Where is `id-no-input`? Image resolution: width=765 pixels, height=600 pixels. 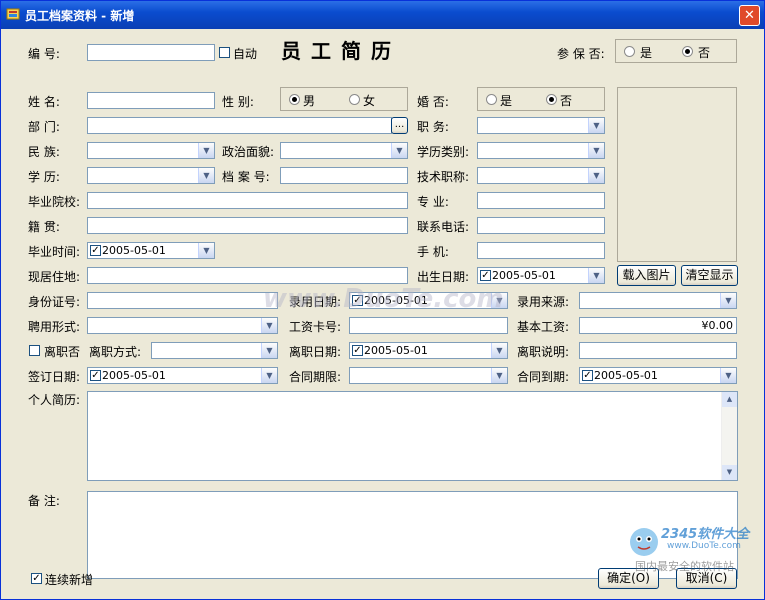 id-no-input is located at coordinates (182, 300).